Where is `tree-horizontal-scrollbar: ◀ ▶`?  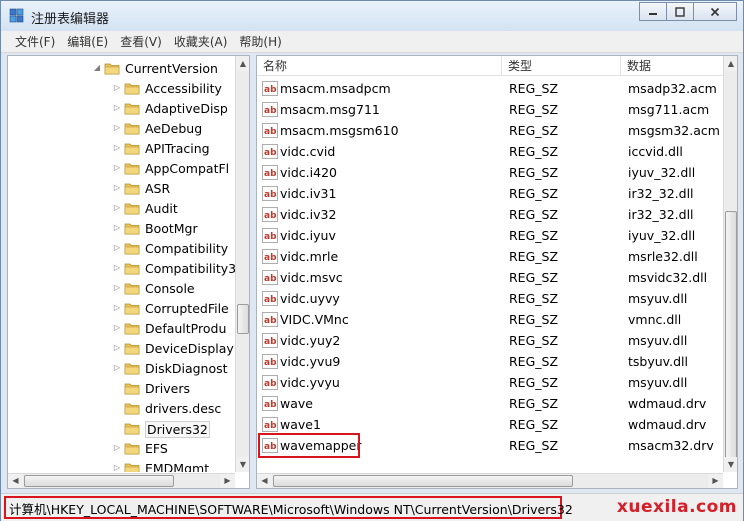 tree-horizontal-scrollbar: ◀ ▶ is located at coordinates (121, 480).